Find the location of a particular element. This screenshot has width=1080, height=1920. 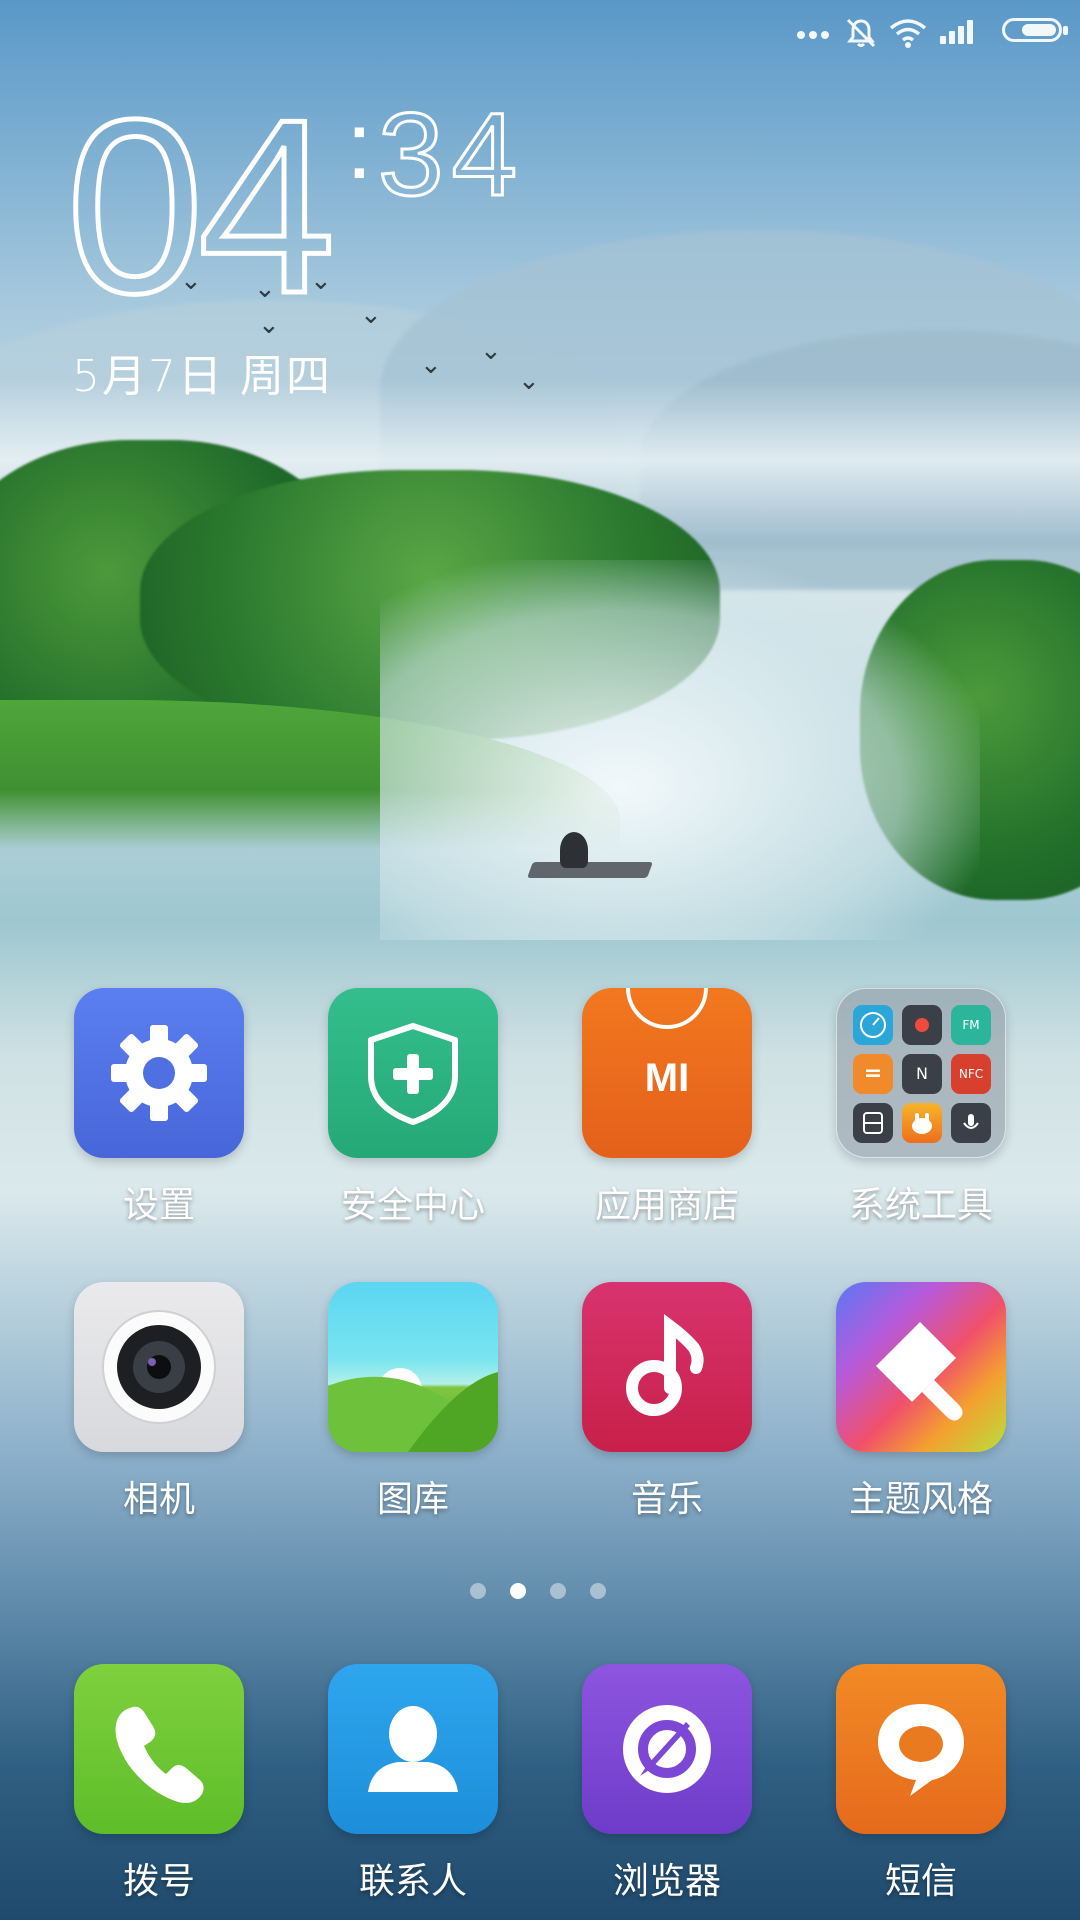

battery-icon is located at coordinates (1035, 30).